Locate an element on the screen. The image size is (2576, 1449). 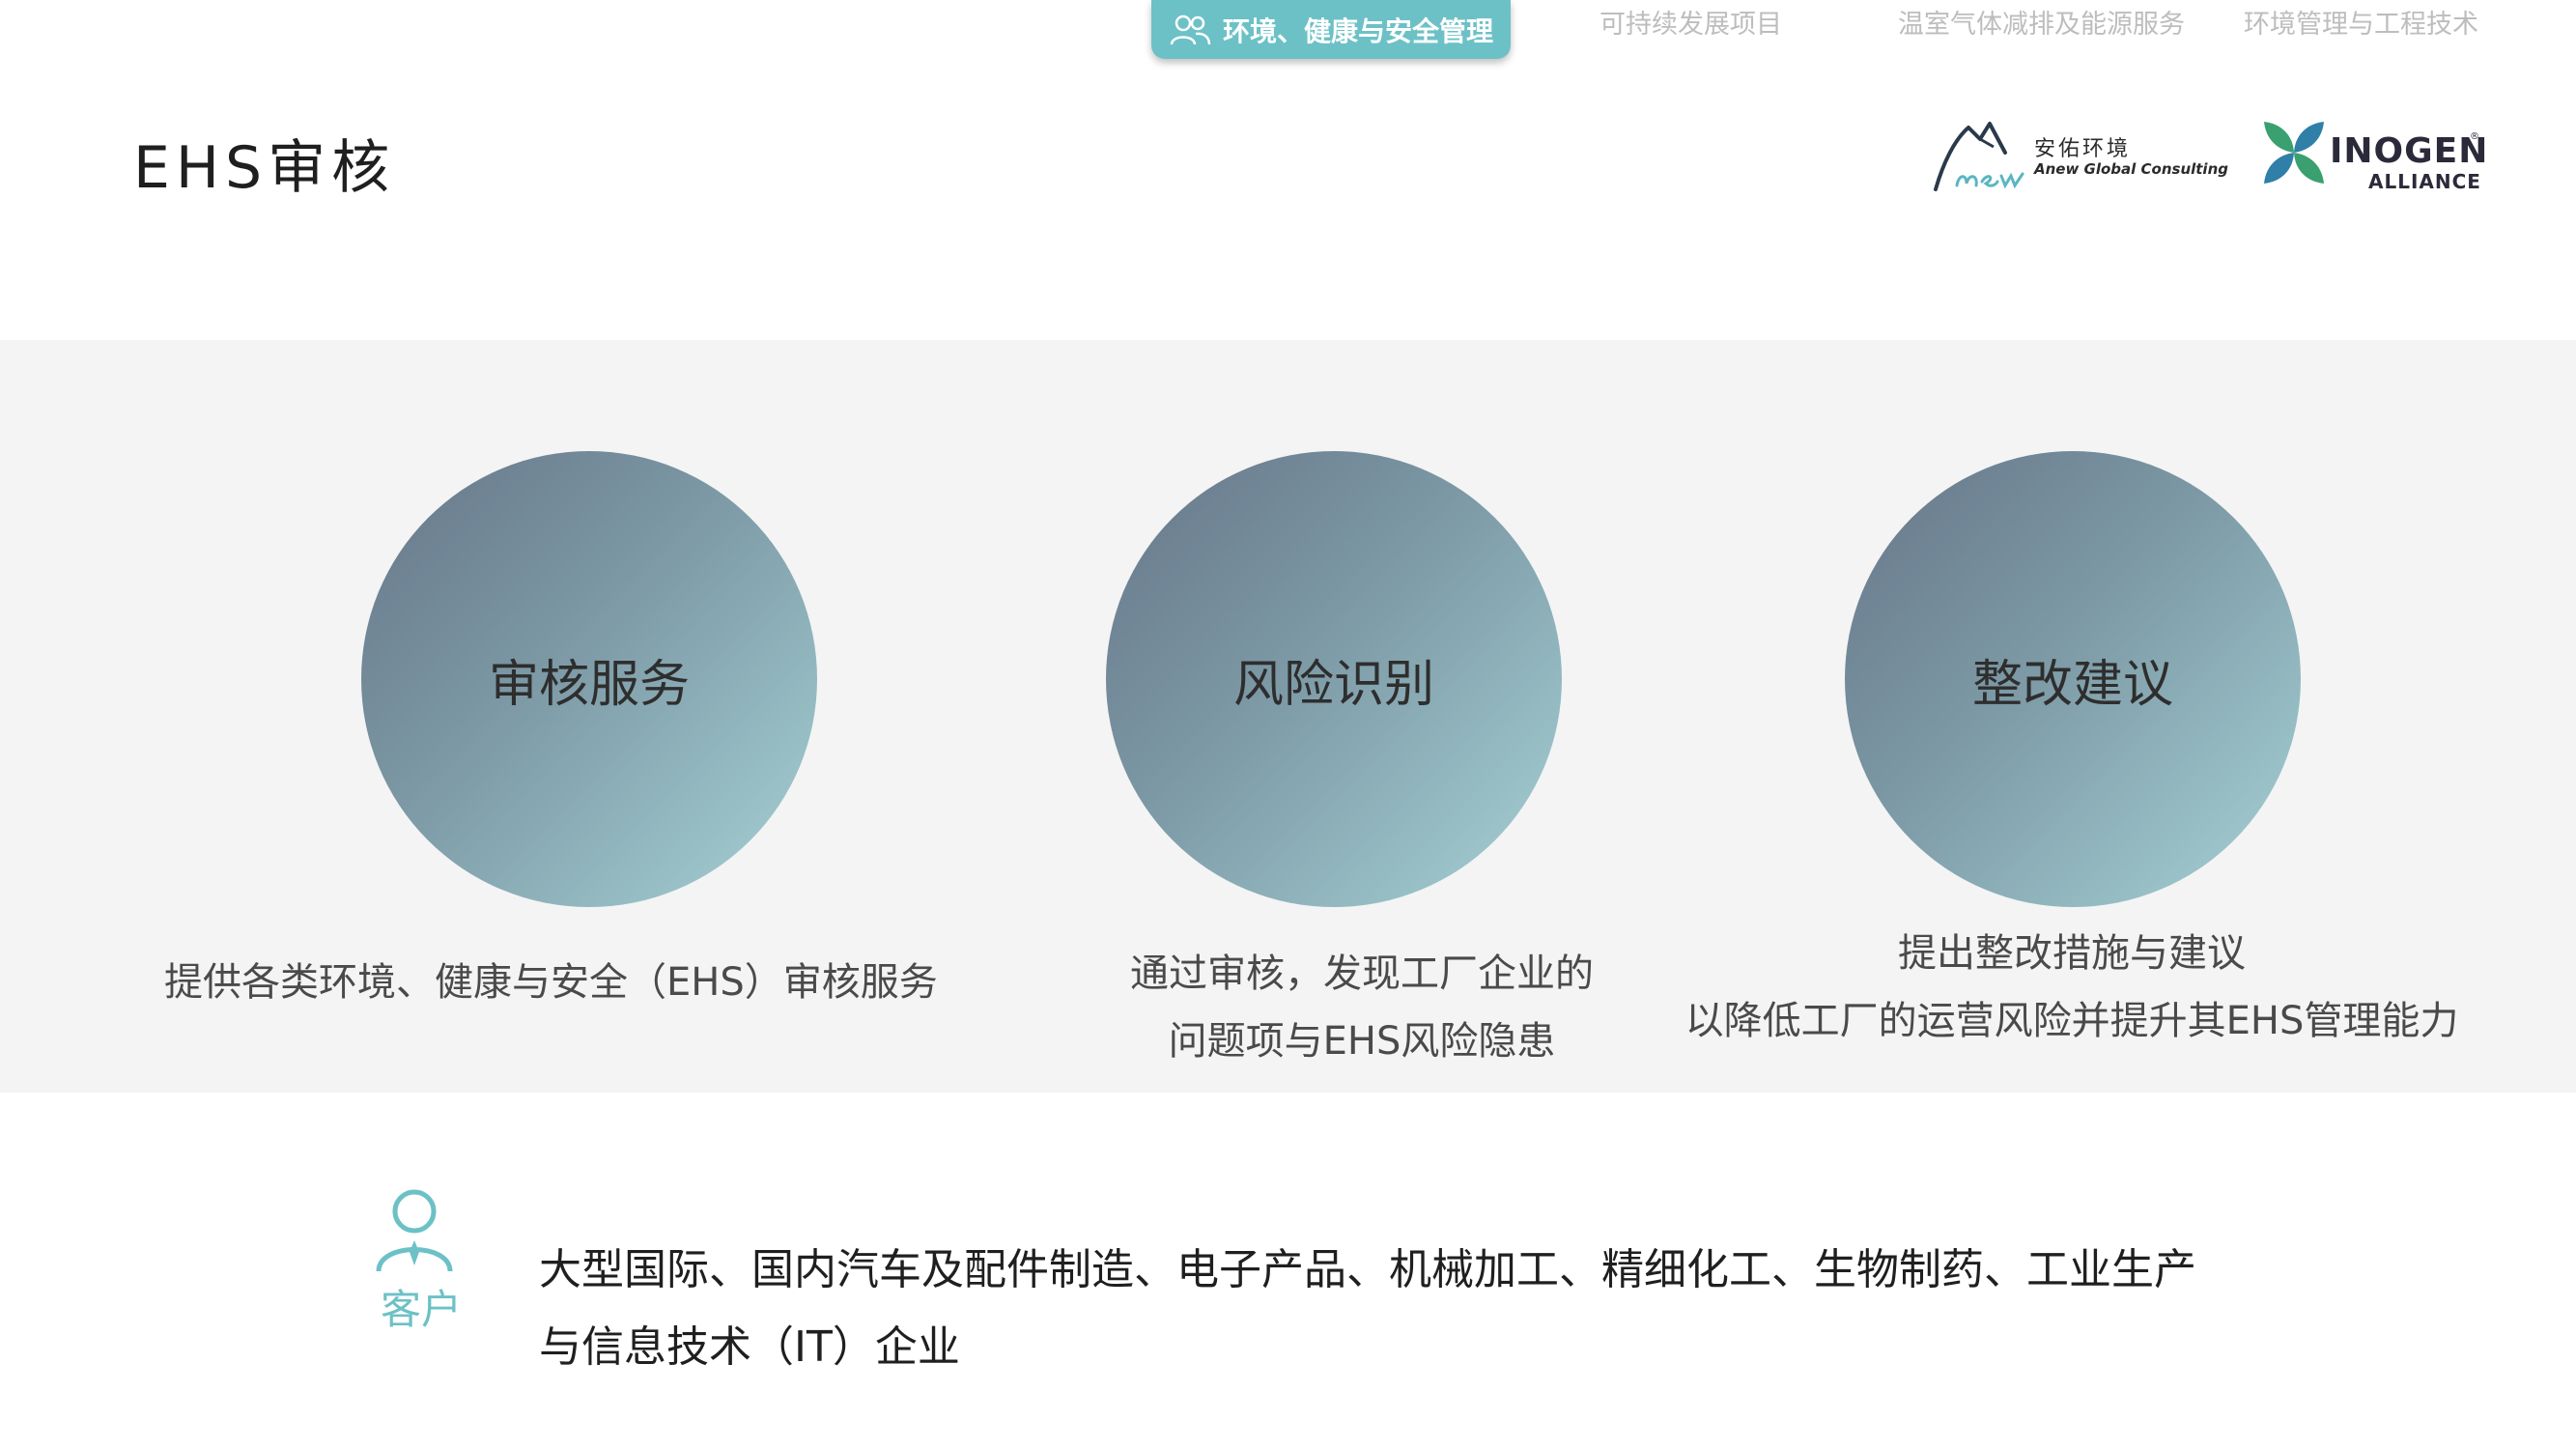
anew-name-en: Anew Global Consulting is located at coordinates (2131, 169).